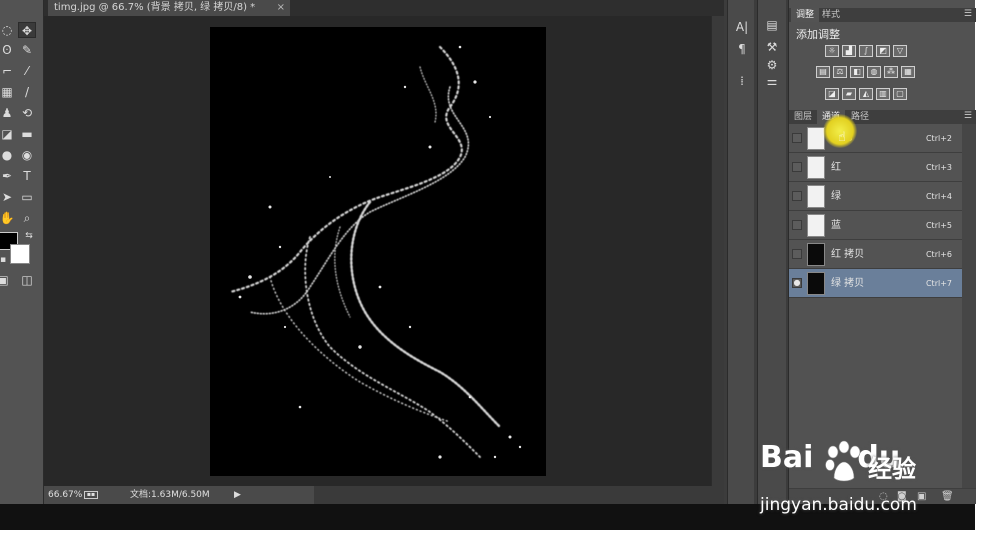 The width and height of the screenshot is (989, 544). Describe the element at coordinates (875, 225) in the screenshot. I see `channel-row-blue: 蓝 Ctrl+5` at that location.